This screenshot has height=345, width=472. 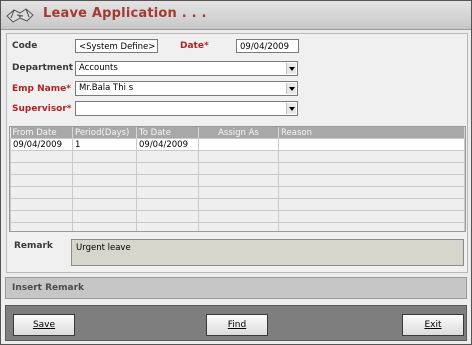 What do you see at coordinates (98, 68) in the screenshot?
I see `department-value: Accounts` at bounding box center [98, 68].